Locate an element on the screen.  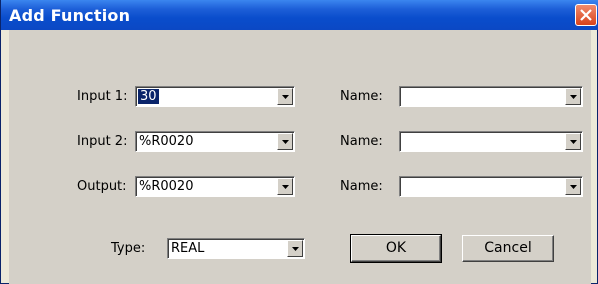
input1-label: Input 1: is located at coordinates (102, 96).